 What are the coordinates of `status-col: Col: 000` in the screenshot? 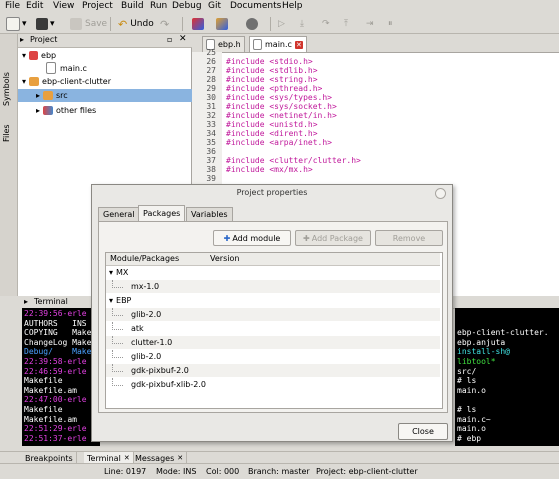 It's located at (223, 471).